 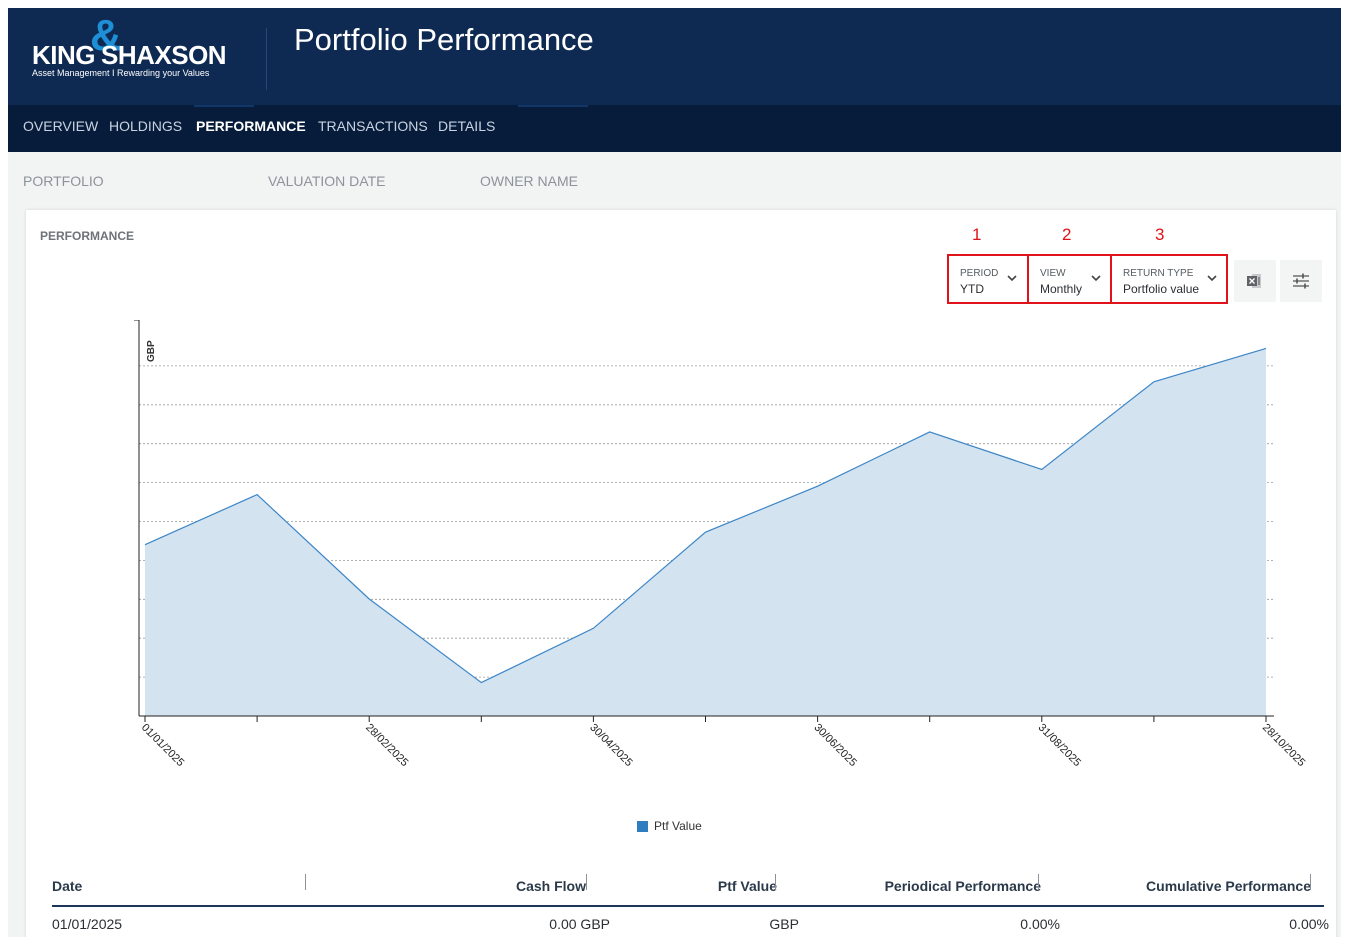 What do you see at coordinates (1061, 289) in the screenshot?
I see `view-value: Monthly` at bounding box center [1061, 289].